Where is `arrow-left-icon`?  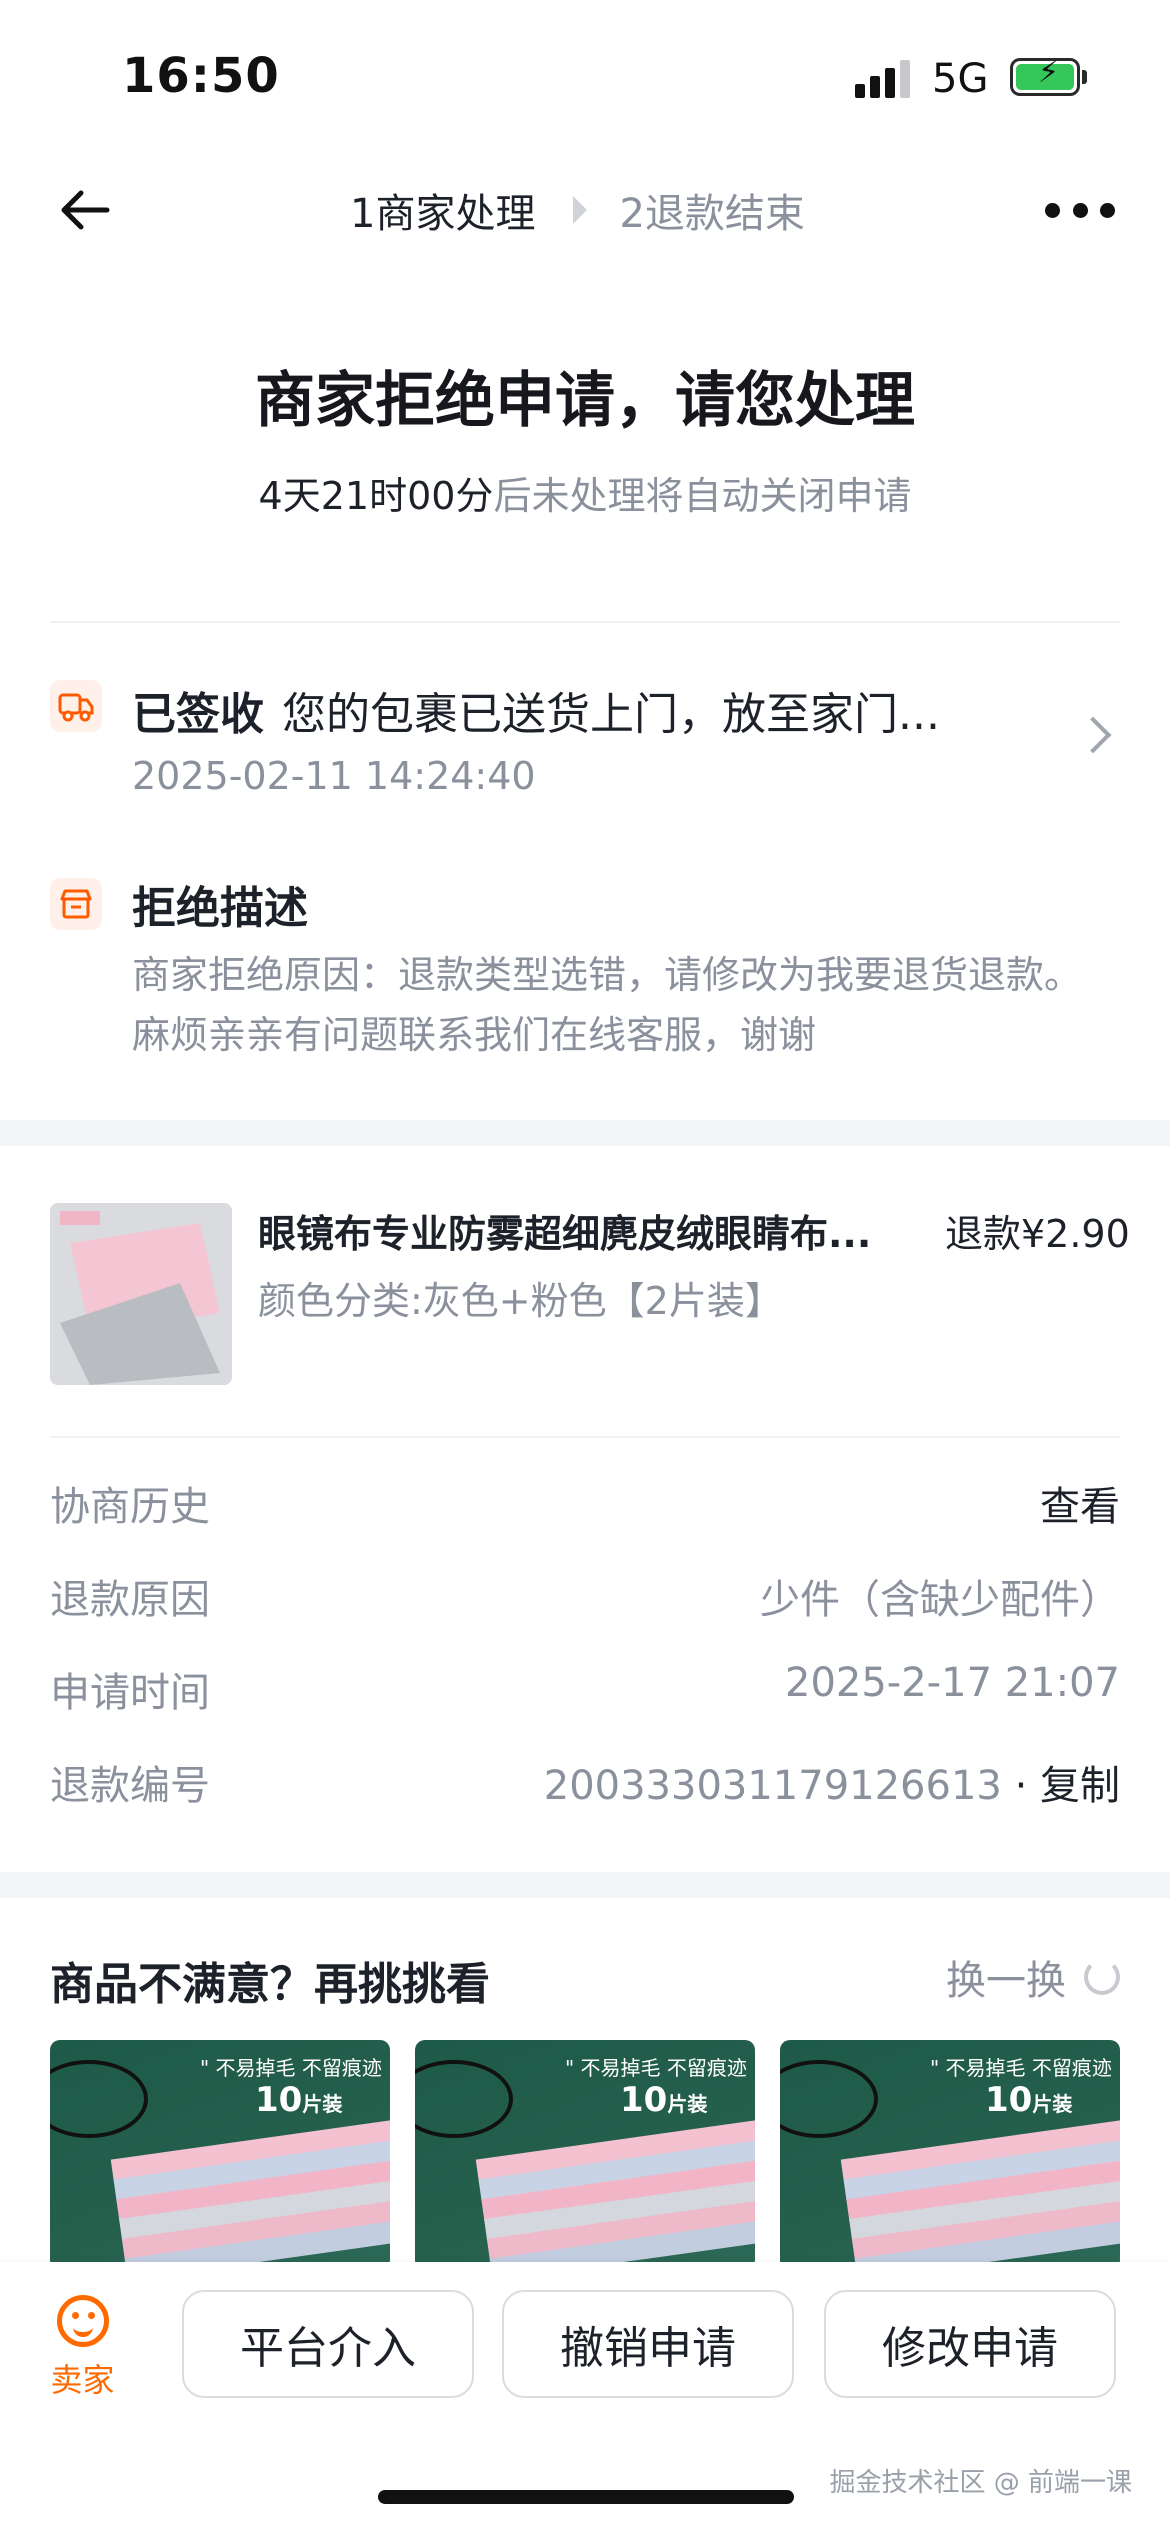
arrow-left-icon is located at coordinates (85, 210).